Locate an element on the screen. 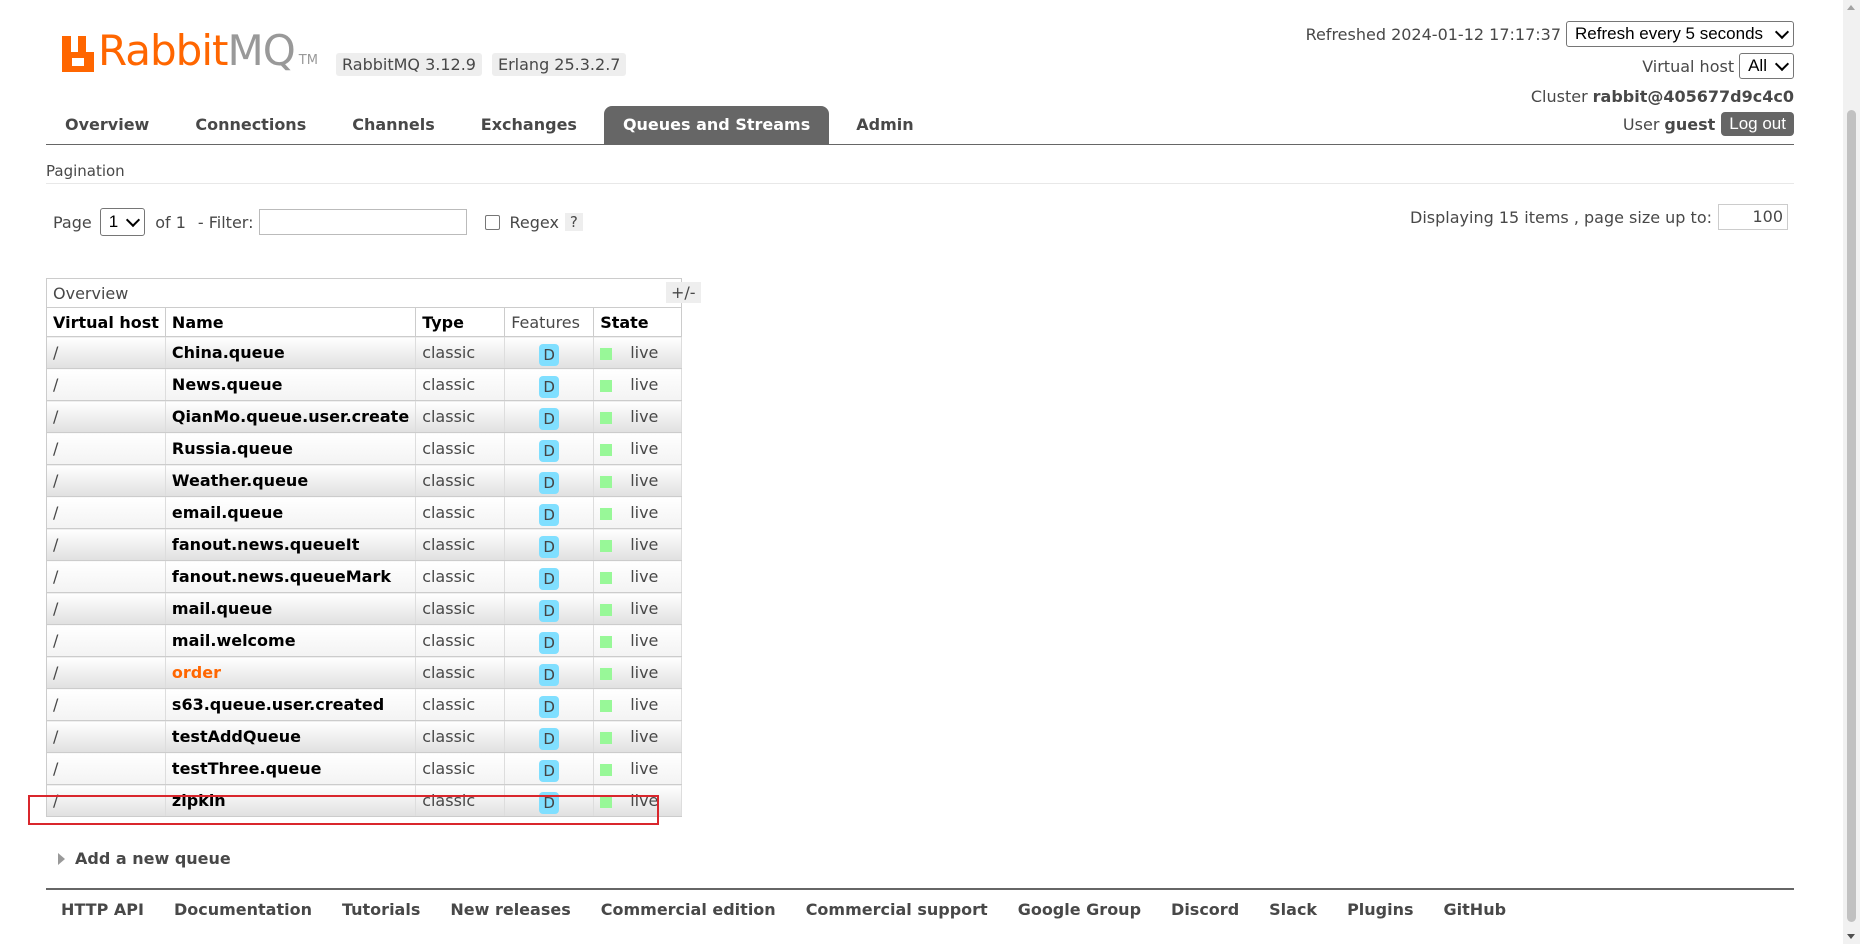  queue-name-link: Russia.queue is located at coordinates (291, 448).